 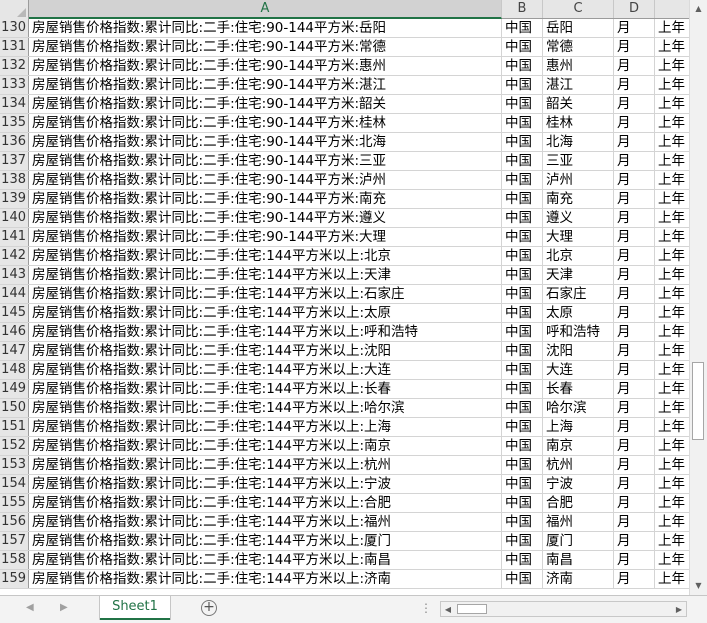 What do you see at coordinates (578, 161) in the screenshot?
I see `cell-c: 三亚` at bounding box center [578, 161].